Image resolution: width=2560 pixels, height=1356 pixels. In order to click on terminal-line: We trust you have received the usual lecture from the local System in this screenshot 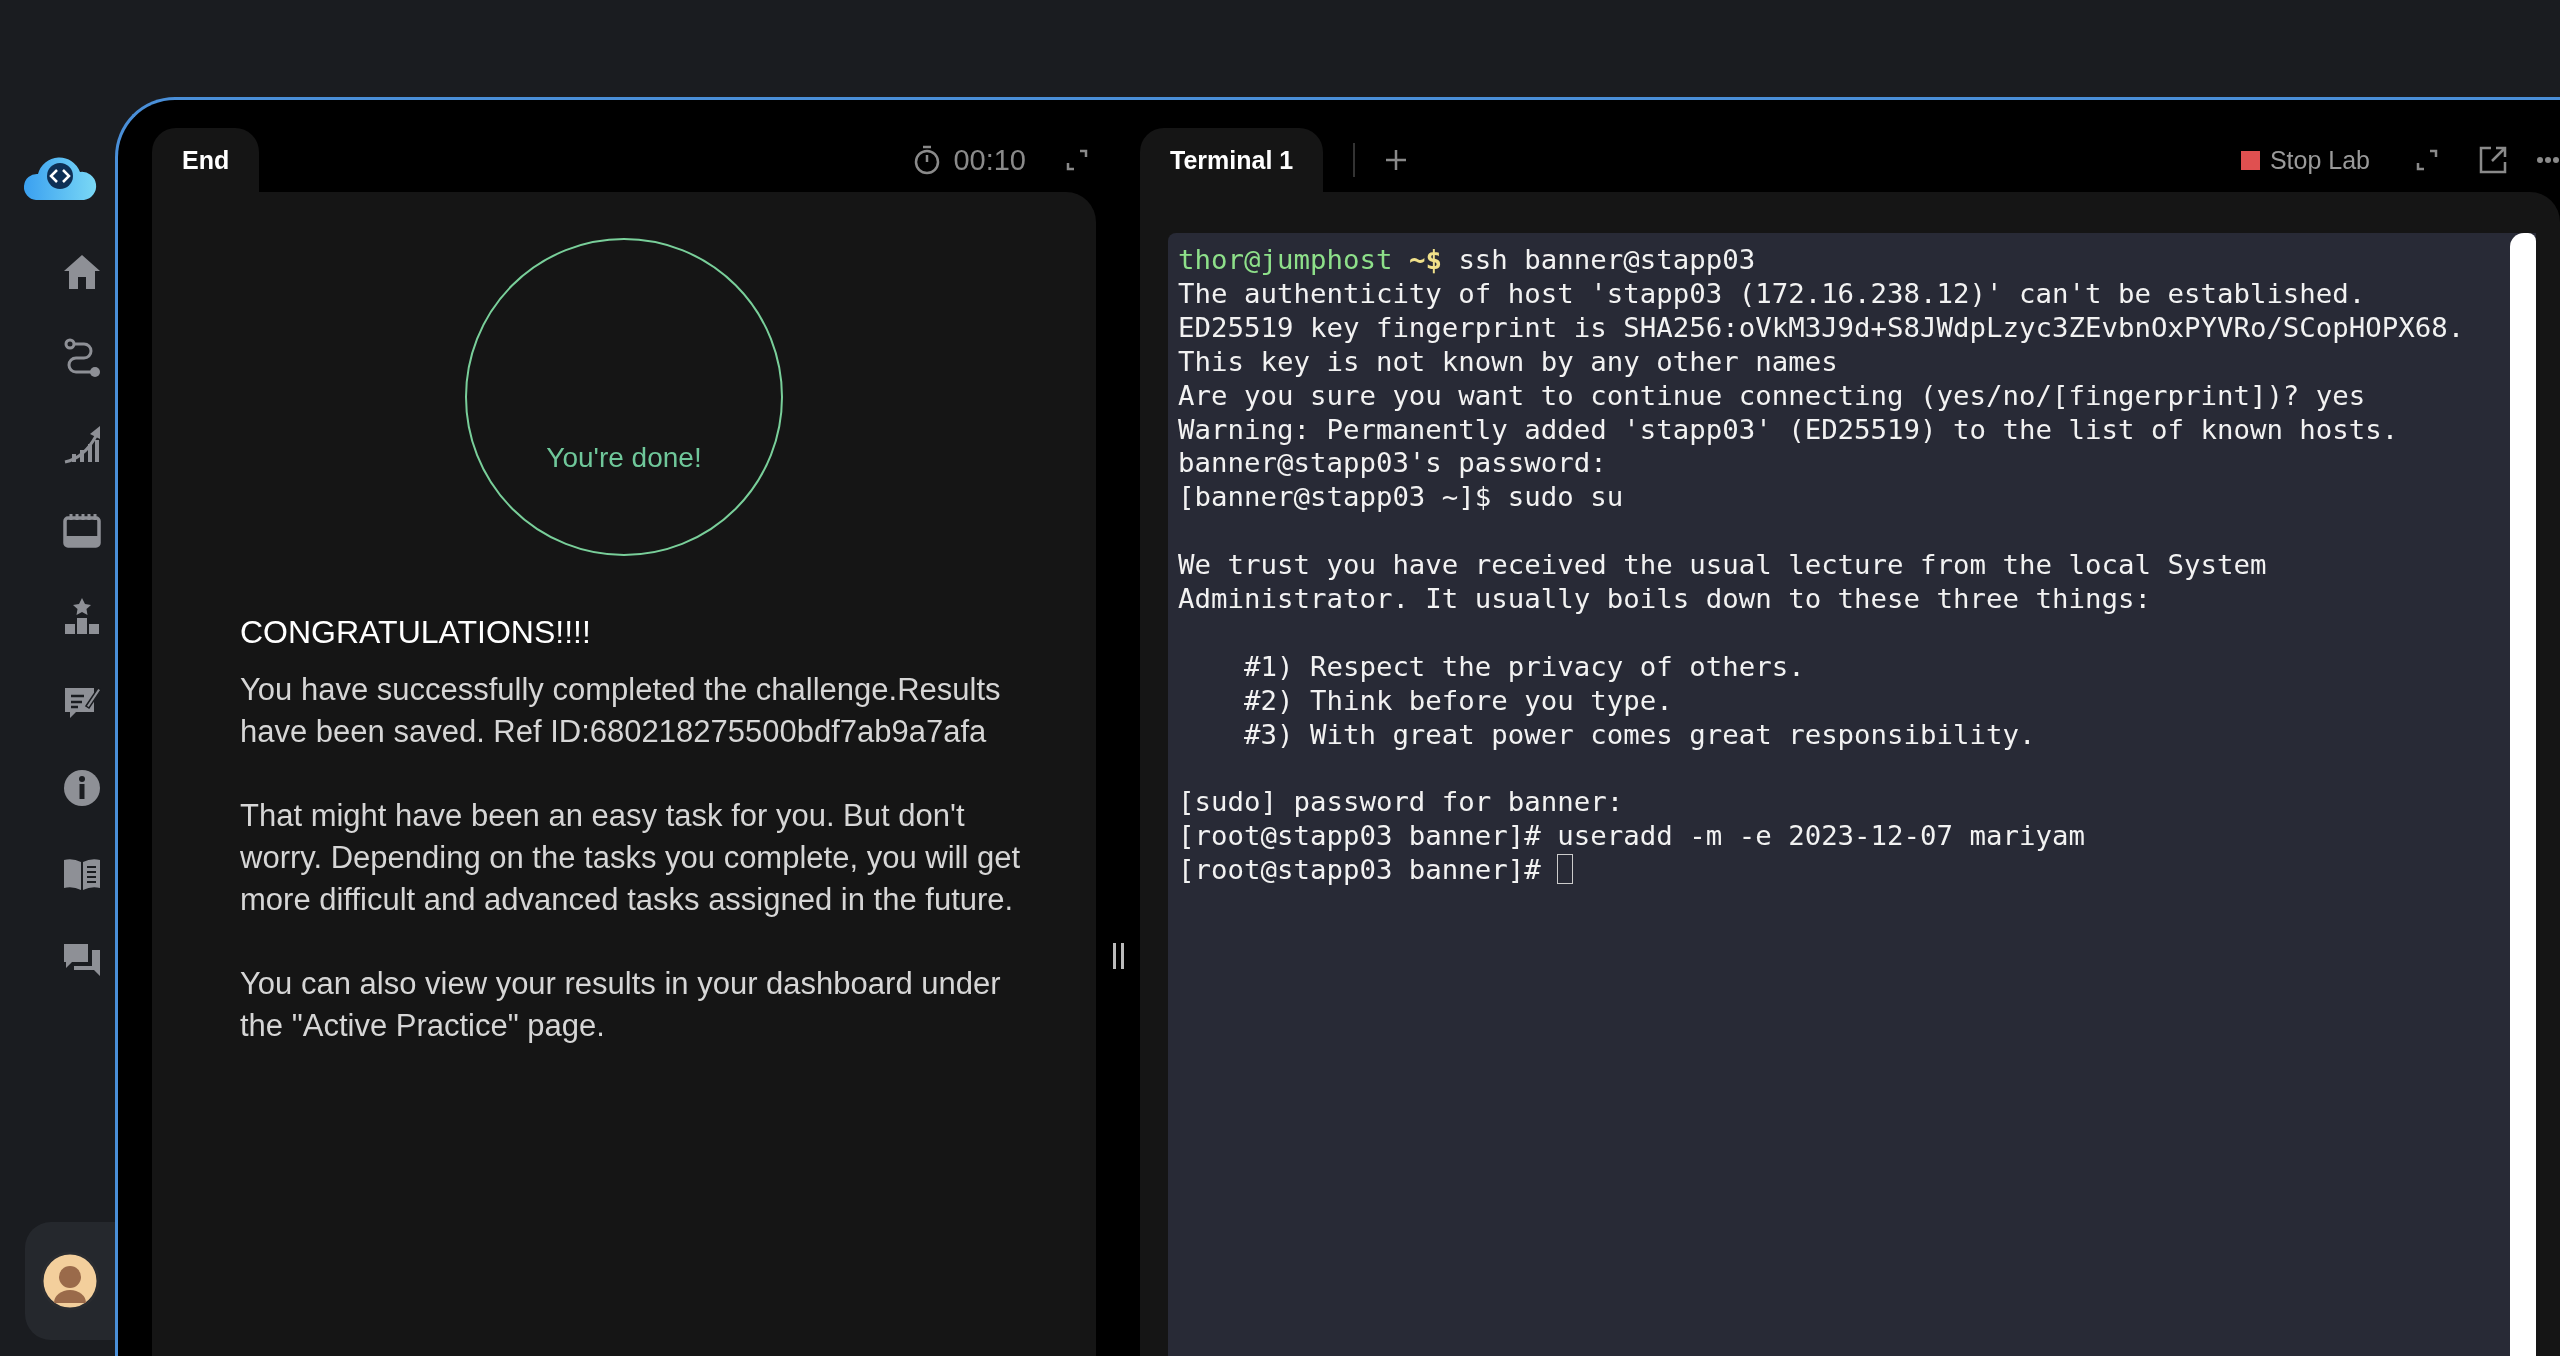, I will do `click(1723, 565)`.